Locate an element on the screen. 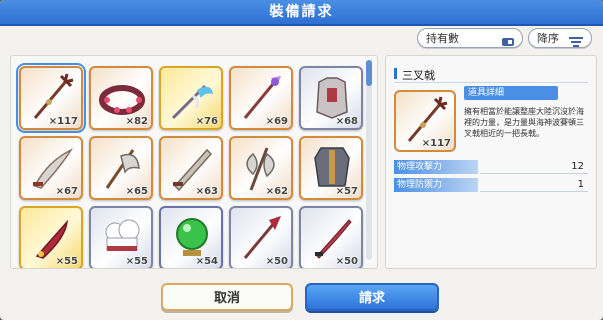  item-cell-green-orb: ×54 is located at coordinates (191, 237).